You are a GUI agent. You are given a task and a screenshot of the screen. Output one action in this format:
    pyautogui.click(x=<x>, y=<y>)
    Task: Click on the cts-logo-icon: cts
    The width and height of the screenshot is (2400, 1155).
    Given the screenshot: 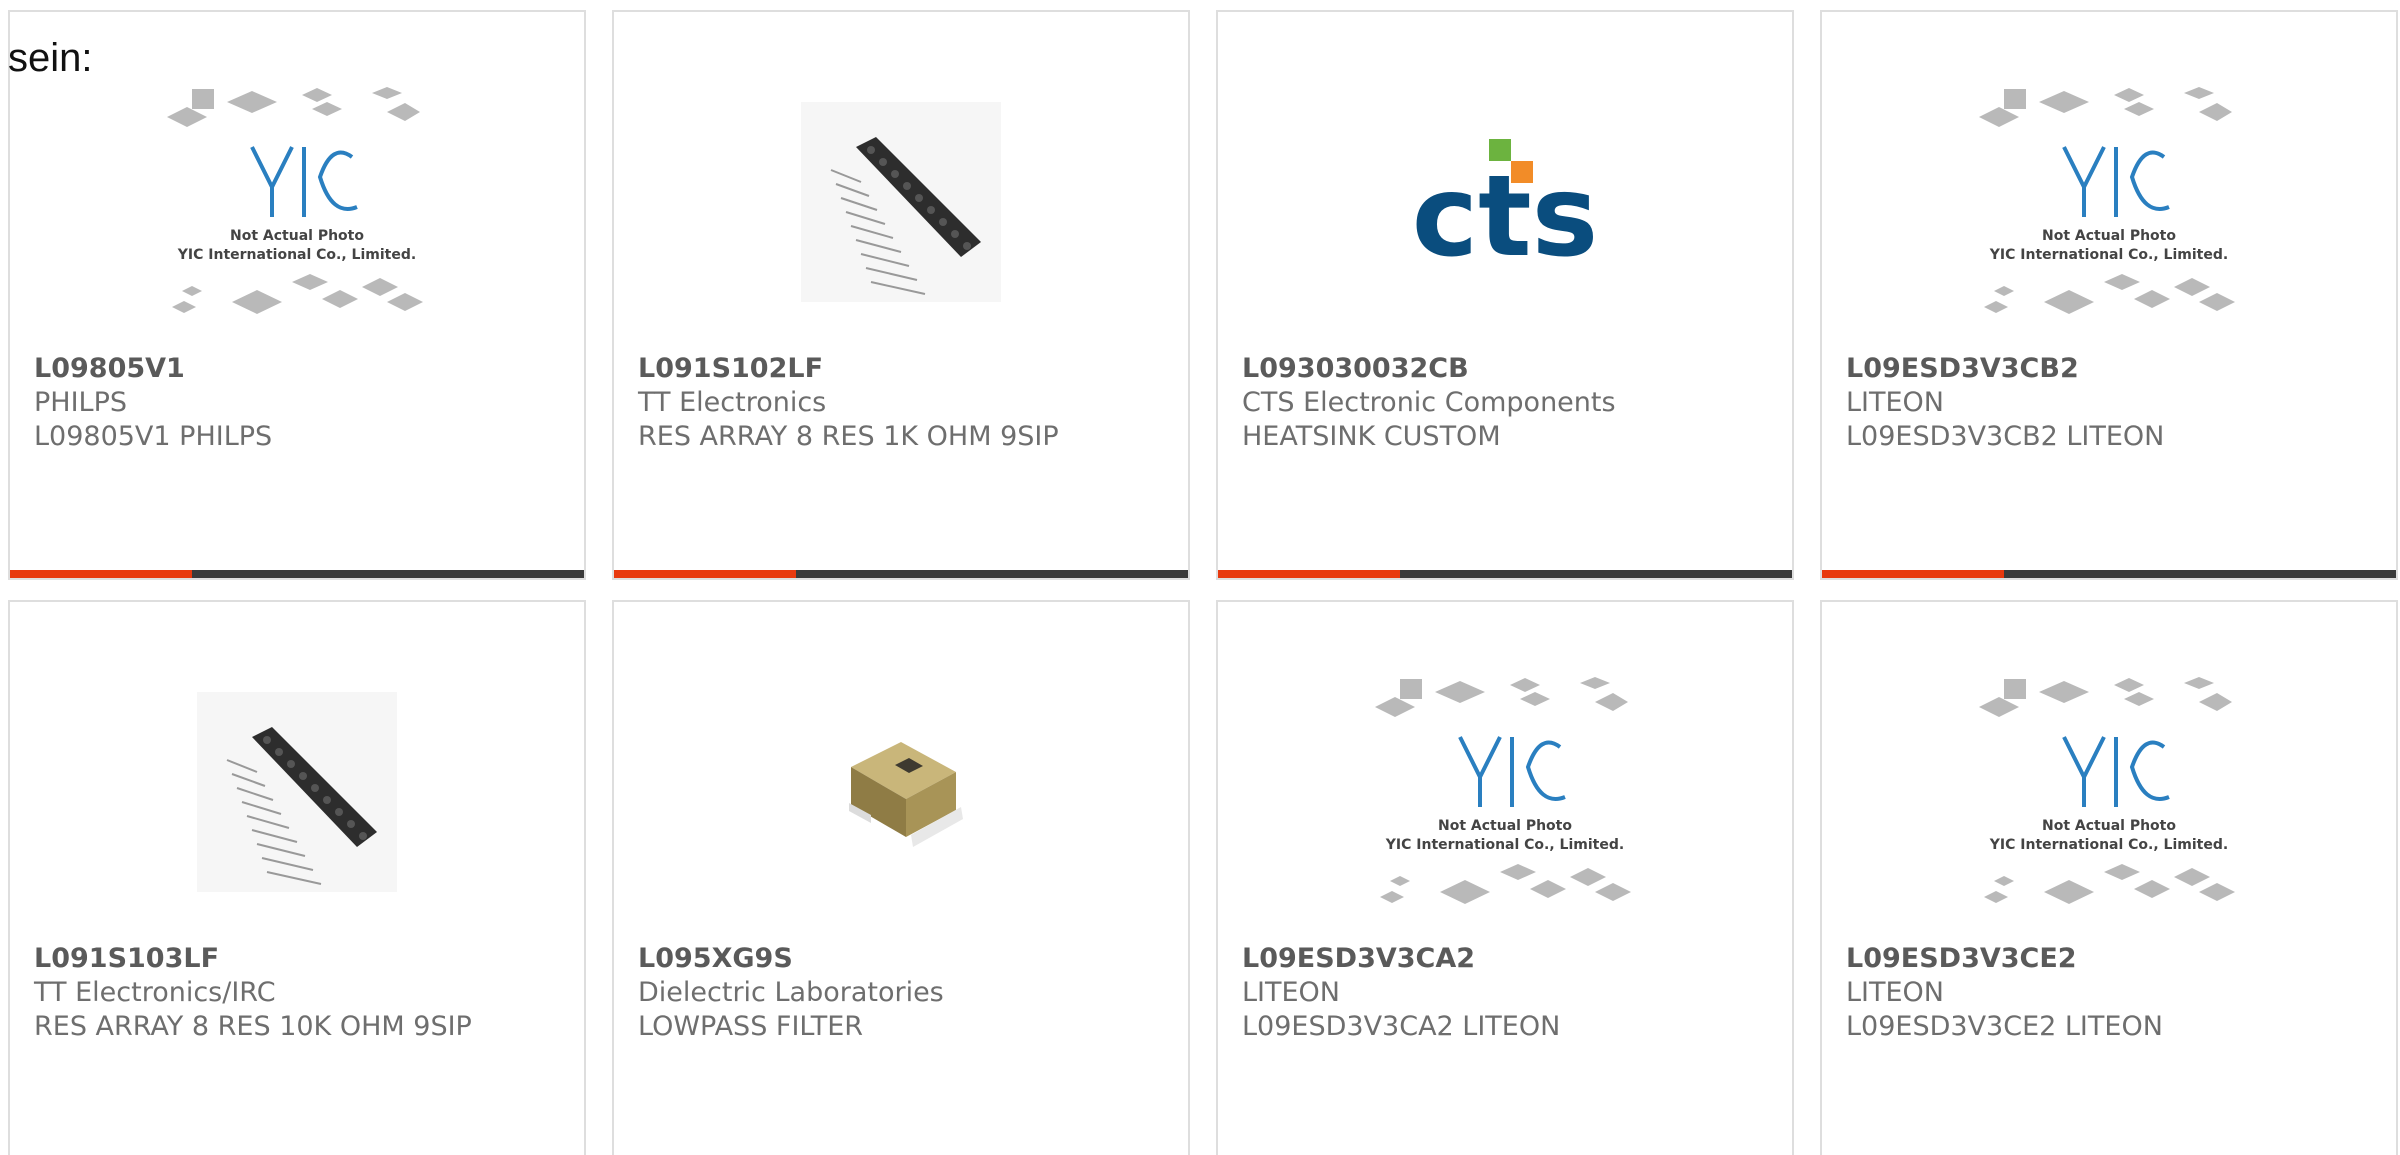 What is the action you would take?
    pyautogui.click(x=1505, y=203)
    